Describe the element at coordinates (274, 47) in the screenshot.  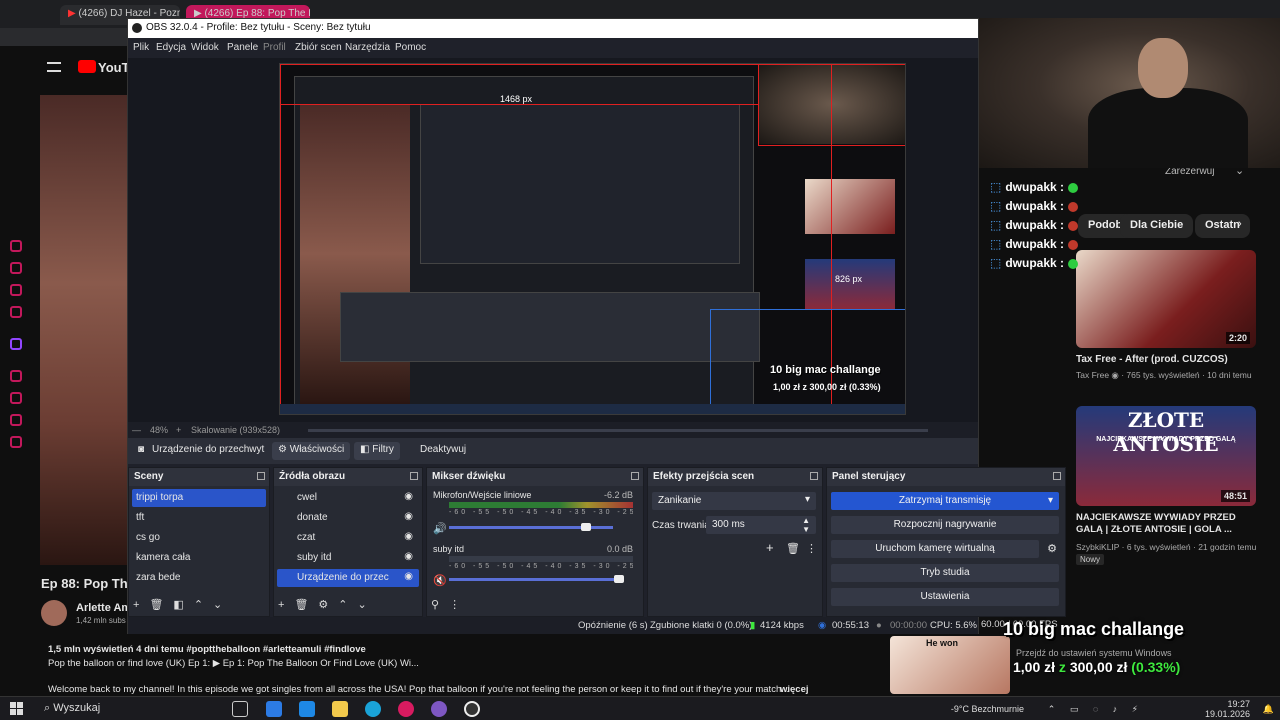
I see `menu-profil: Profil` at that location.